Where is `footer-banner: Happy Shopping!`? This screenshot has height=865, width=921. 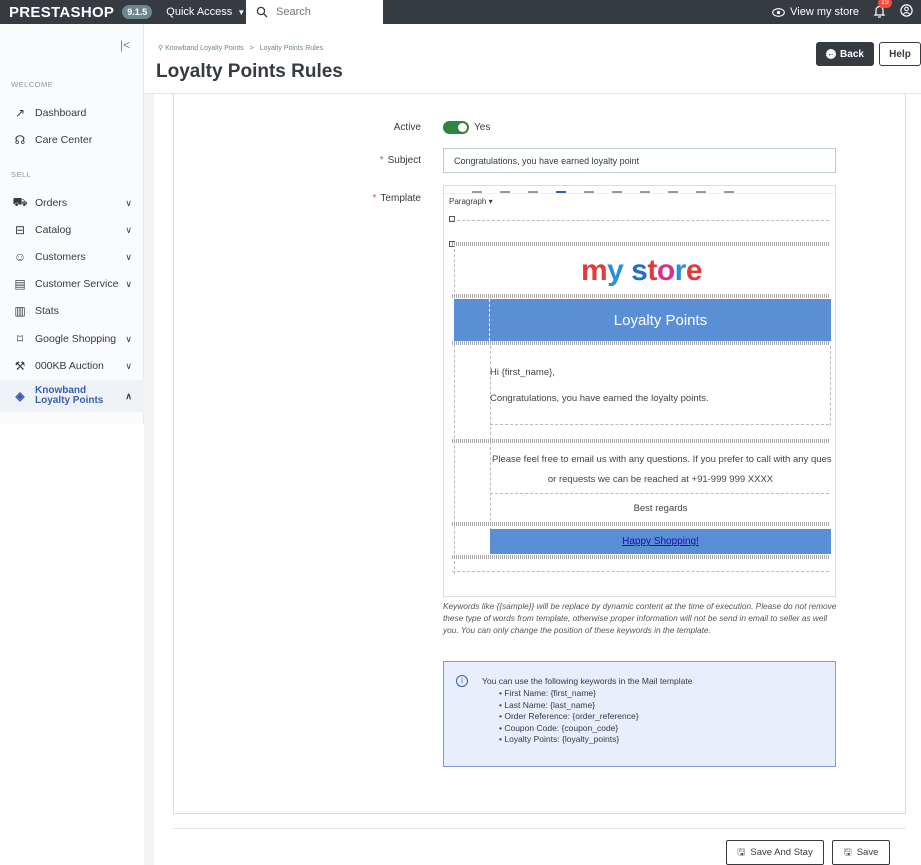
footer-banner: Happy Shopping! is located at coordinates (660, 541).